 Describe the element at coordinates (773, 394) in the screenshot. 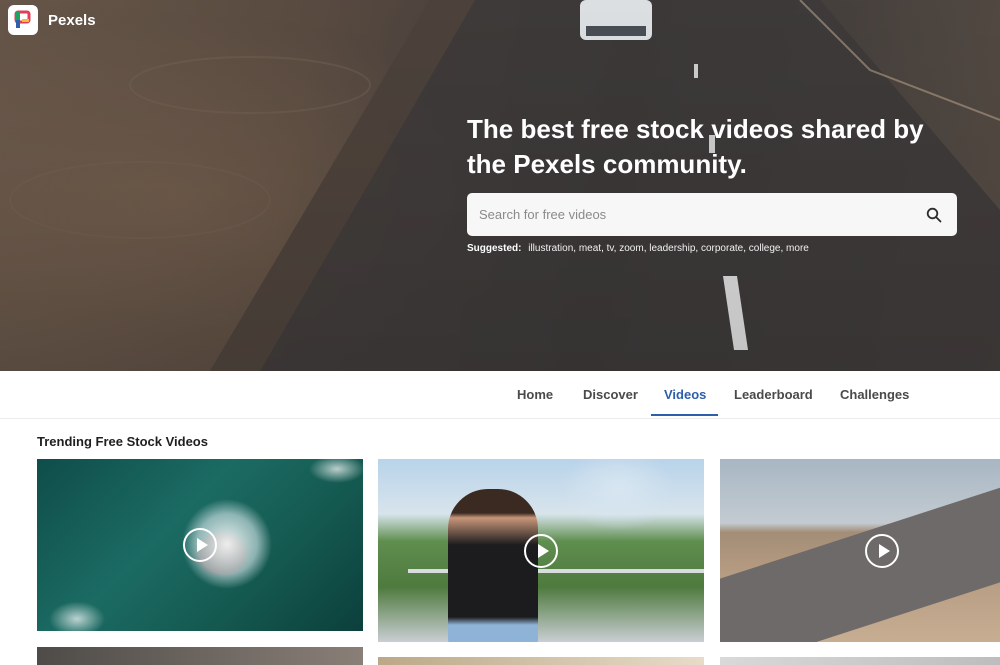

I see `tab-leaderboard: Leaderboard` at that location.